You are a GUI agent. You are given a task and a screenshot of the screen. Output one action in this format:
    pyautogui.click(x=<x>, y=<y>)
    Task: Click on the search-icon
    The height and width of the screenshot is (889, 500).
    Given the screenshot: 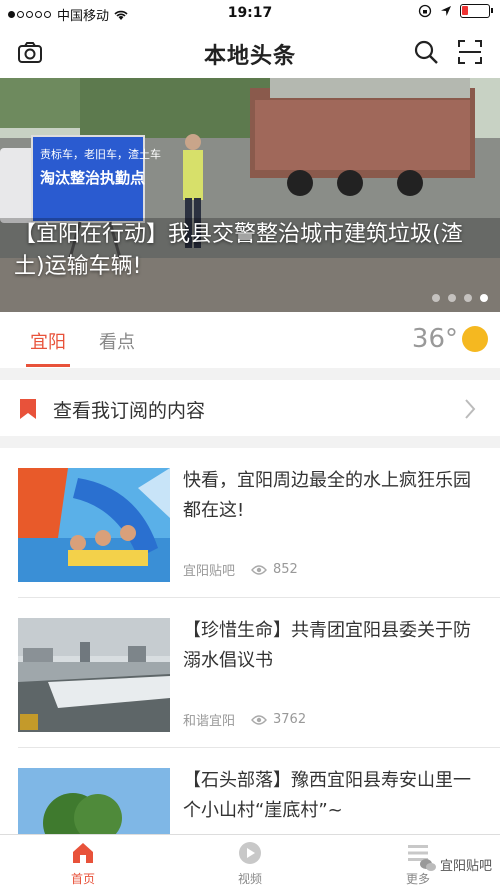 What is the action you would take?
    pyautogui.click(x=426, y=52)
    